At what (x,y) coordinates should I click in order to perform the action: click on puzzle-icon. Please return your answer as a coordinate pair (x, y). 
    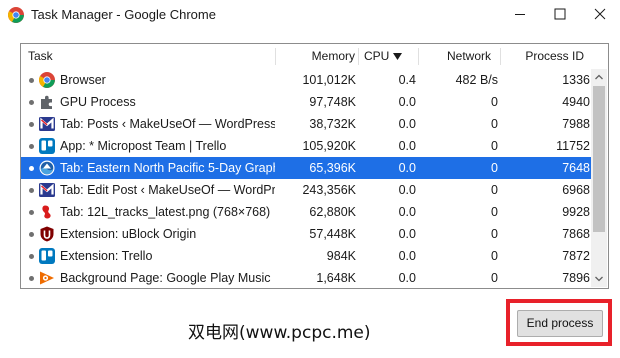
    Looking at the image, I should click on (47, 102).